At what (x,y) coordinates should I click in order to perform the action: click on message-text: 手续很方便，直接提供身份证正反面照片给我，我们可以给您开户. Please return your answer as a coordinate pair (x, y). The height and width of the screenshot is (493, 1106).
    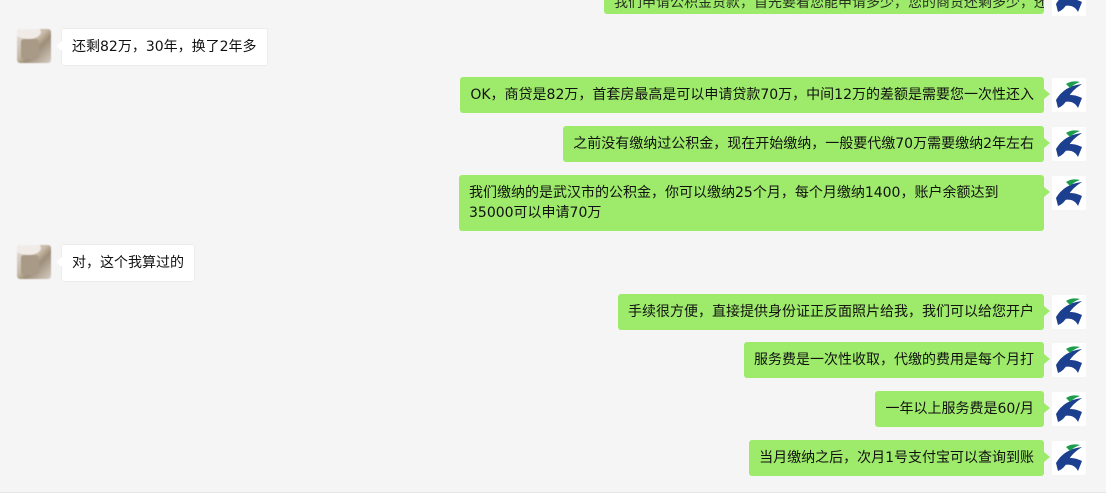
    Looking at the image, I should click on (831, 312).